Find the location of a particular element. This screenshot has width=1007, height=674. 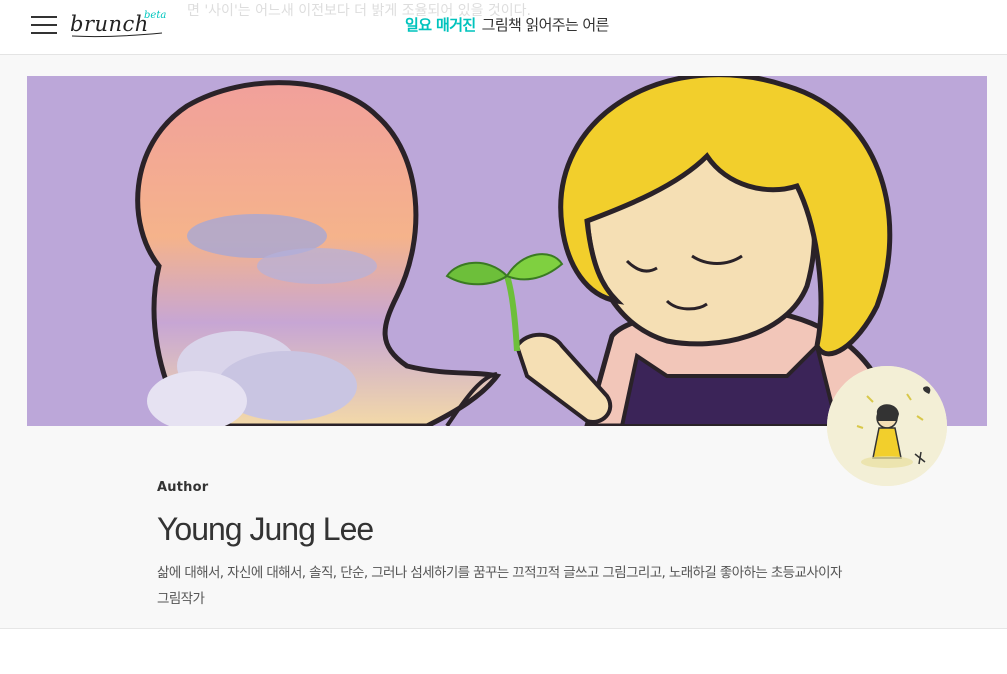

magazine-label: 일요 매거진 is located at coordinates (440, 25).